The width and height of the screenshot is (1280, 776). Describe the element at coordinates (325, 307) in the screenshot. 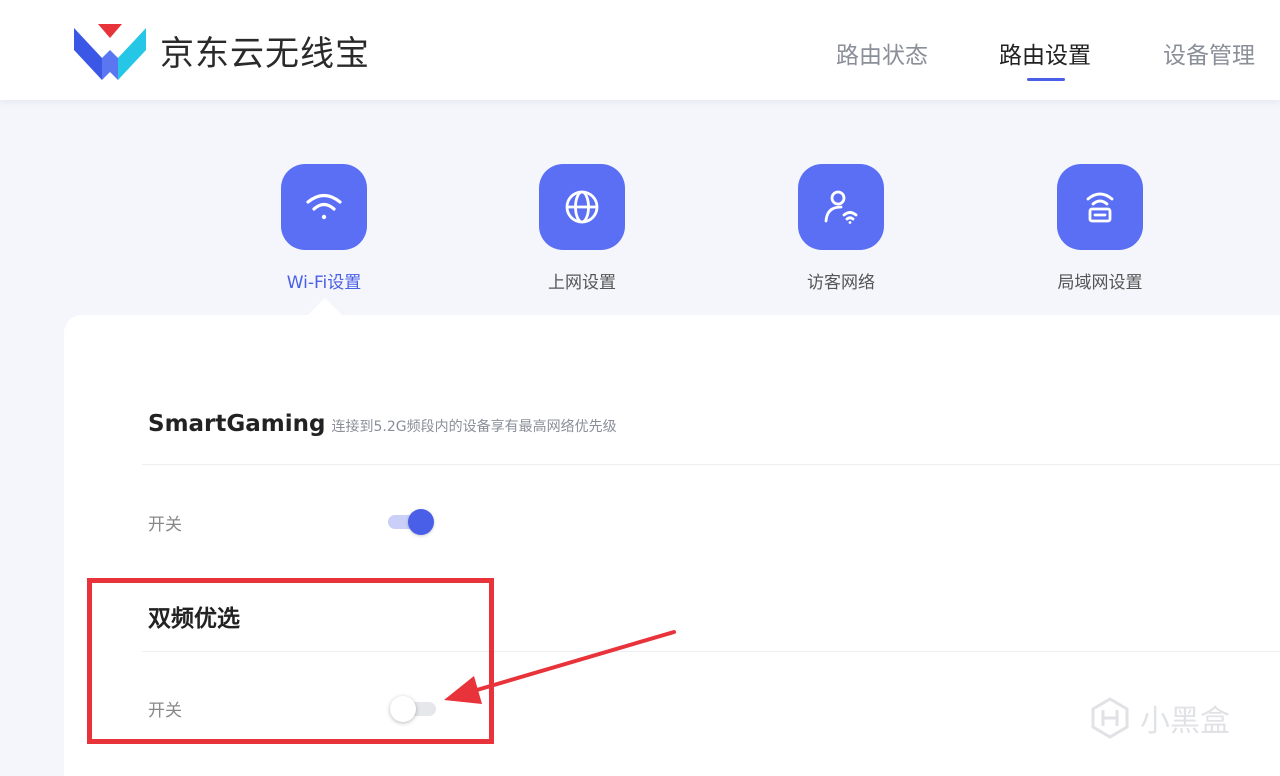

I see `panel-pointer` at that location.